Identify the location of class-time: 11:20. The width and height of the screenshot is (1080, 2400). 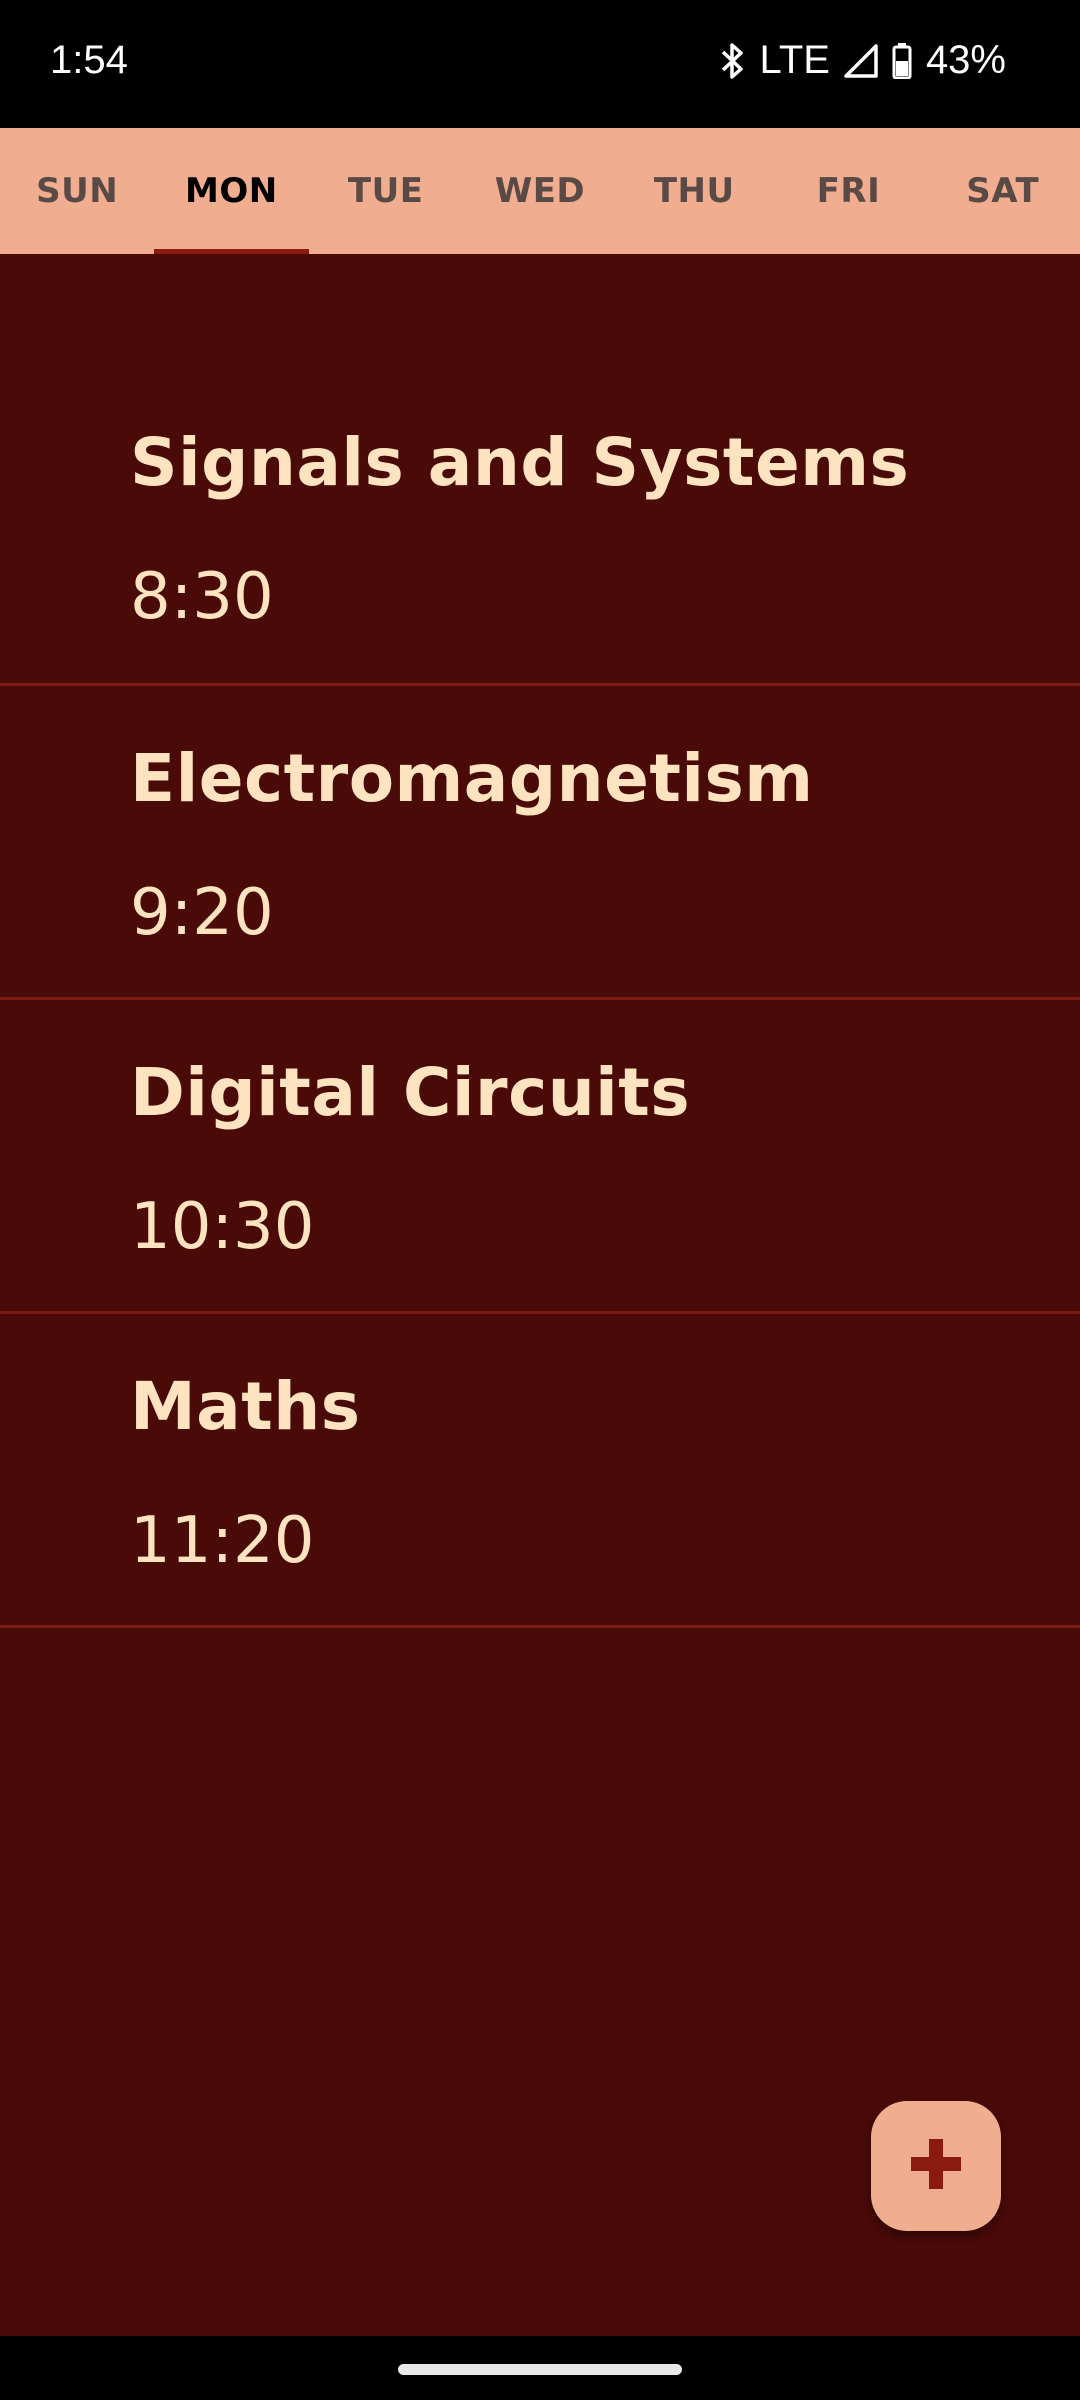
(222, 1541).